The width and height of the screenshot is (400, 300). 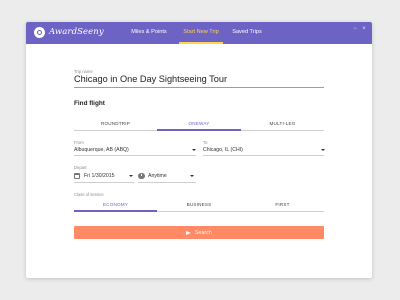 What do you see at coordinates (99, 176) in the screenshot?
I see `depart-date-select: Fri 1/30/2015` at bounding box center [99, 176].